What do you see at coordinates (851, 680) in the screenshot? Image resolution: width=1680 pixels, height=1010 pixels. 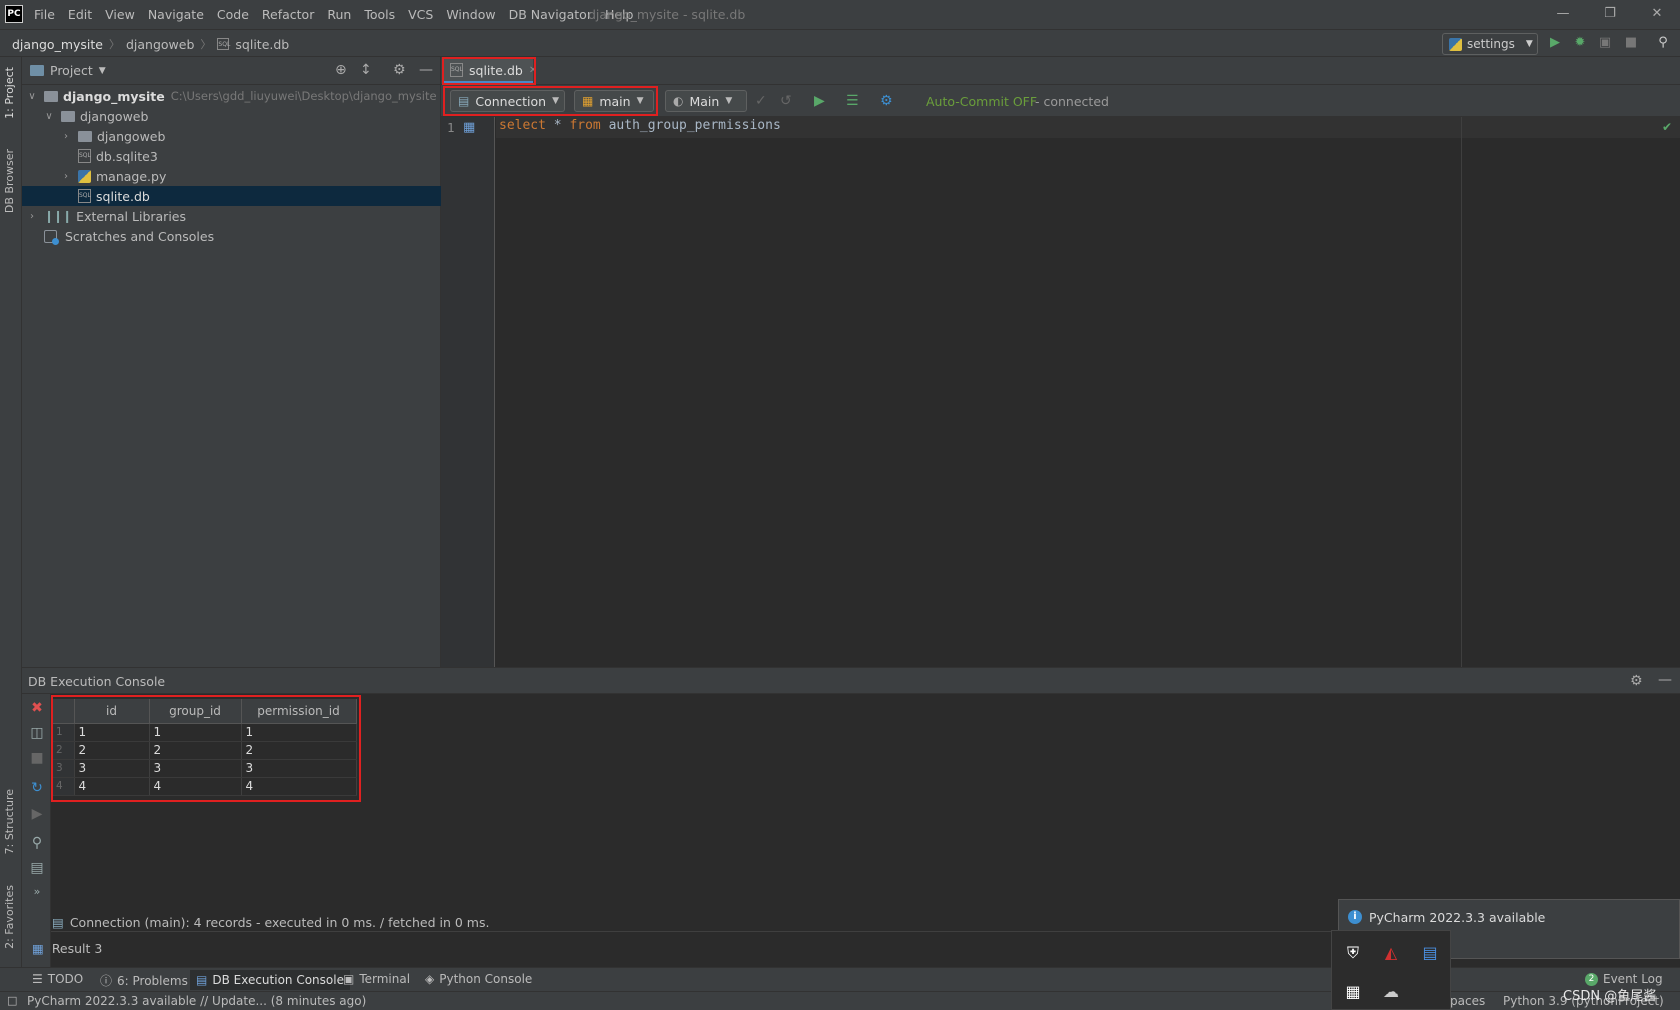 I see `console-header: DB Execution Console ⚙ —` at bounding box center [851, 680].